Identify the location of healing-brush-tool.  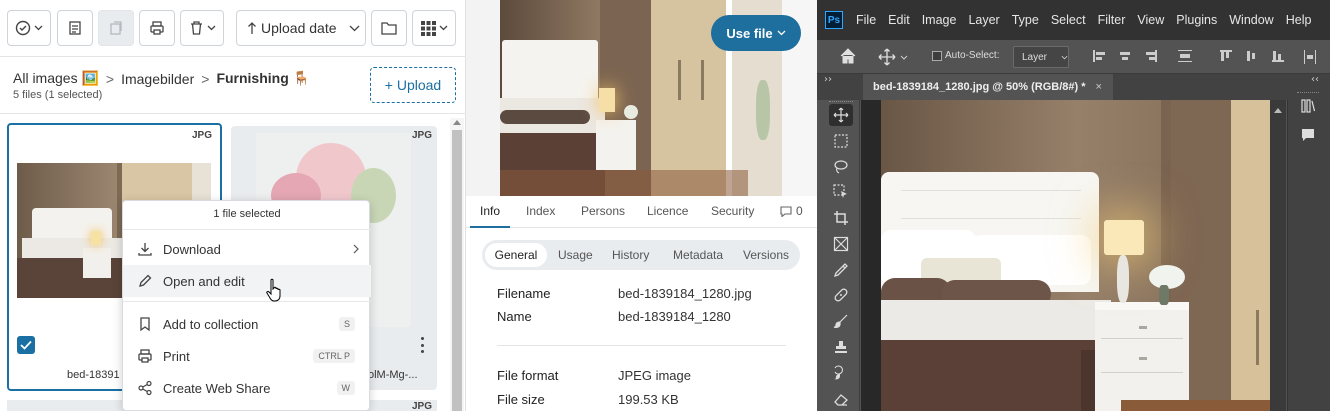
(841, 295).